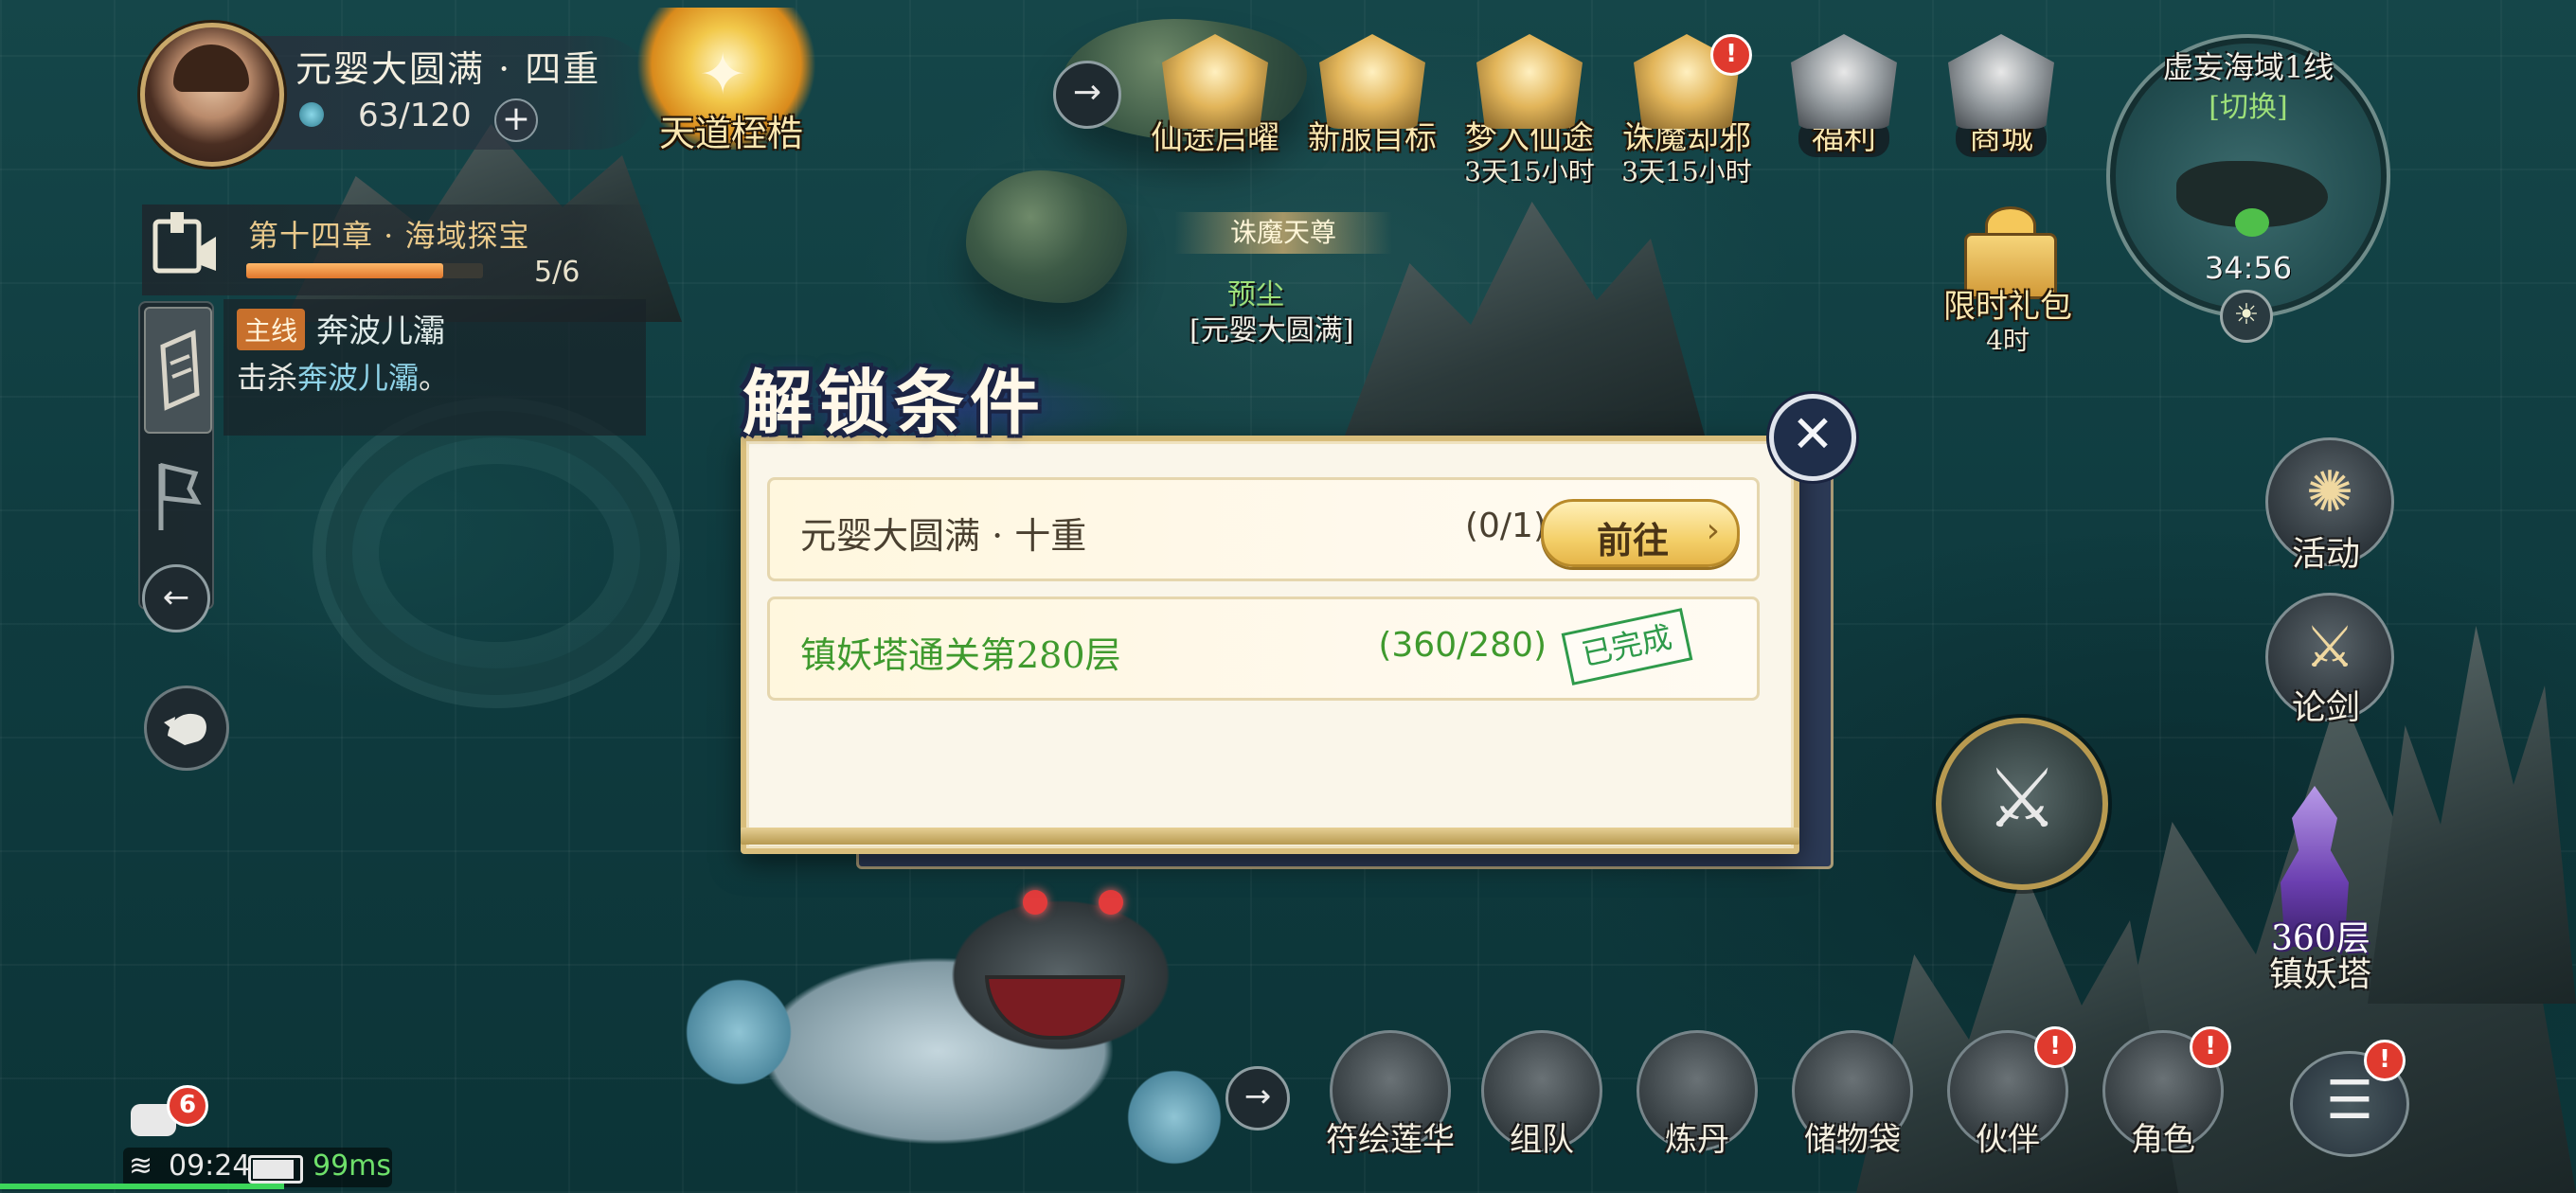 This screenshot has height=1193, width=2576. I want to click on close-button: ✕, so click(1812, 437).